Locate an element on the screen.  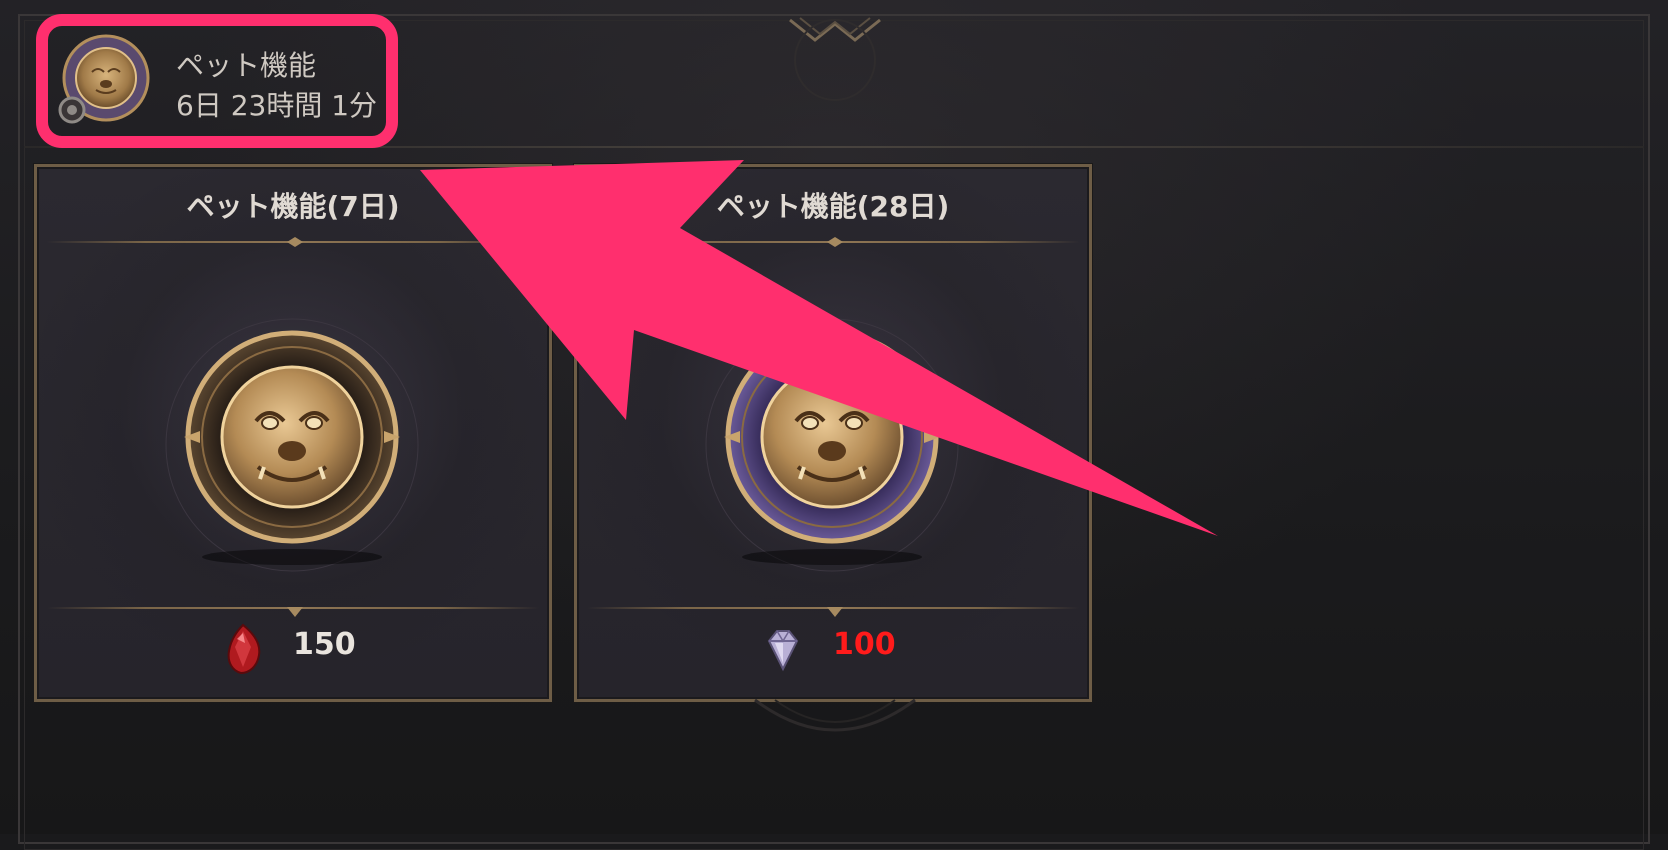
card-price: 150 is located at coordinates (293, 647).